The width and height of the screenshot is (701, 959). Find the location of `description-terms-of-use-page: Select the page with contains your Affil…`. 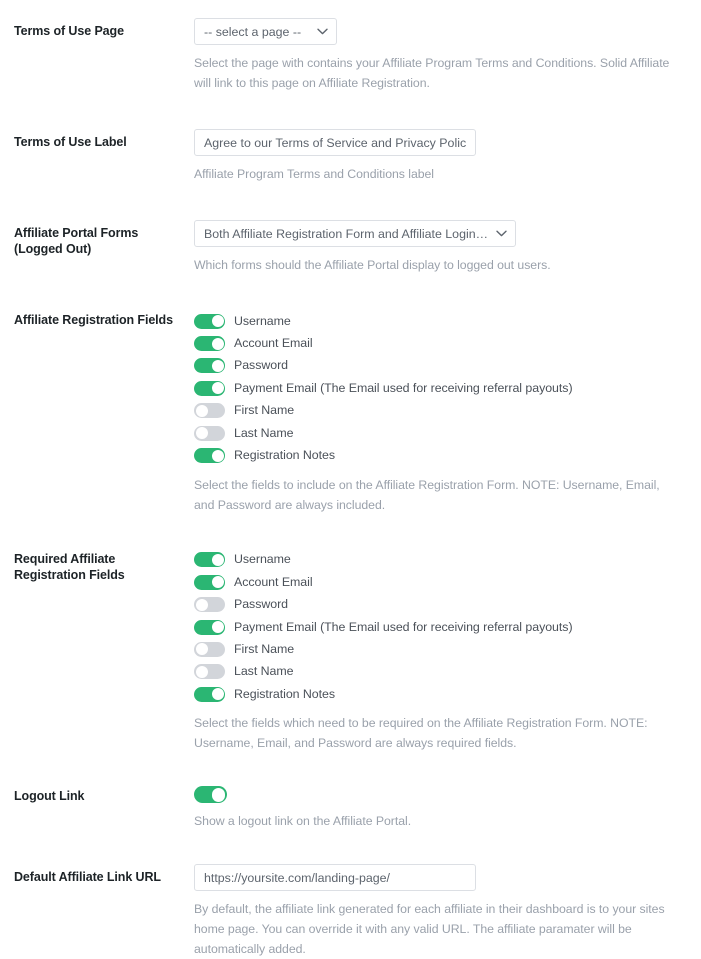

description-terms-of-use-page: Select the page with contains your Affil… is located at coordinates (432, 73).